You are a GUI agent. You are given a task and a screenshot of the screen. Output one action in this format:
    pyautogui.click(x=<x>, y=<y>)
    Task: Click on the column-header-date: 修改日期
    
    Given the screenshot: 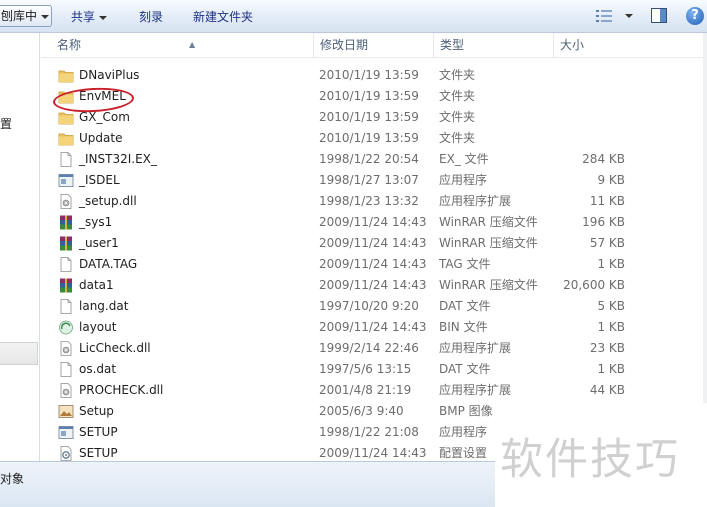 What is the action you would take?
    pyautogui.click(x=373, y=45)
    